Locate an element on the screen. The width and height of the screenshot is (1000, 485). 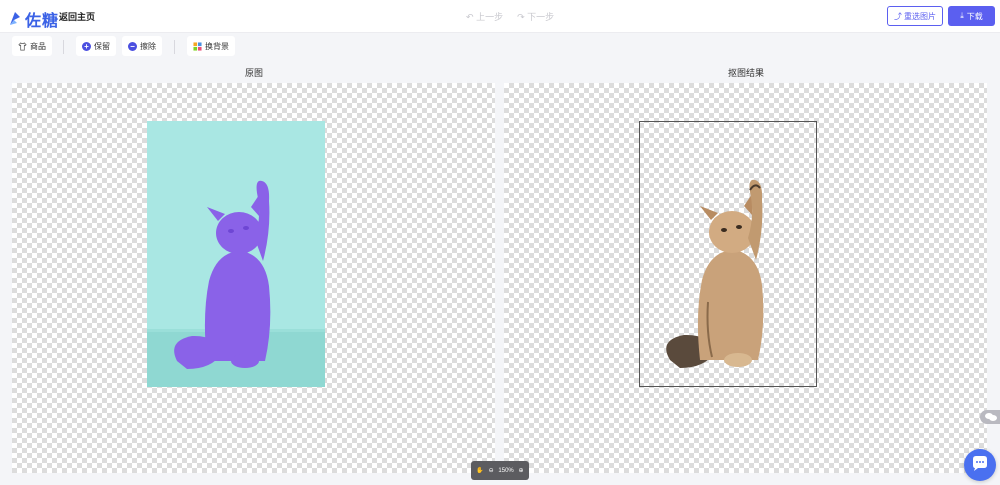
zoom-out-icon: ⊖ is located at coordinates (491, 470).